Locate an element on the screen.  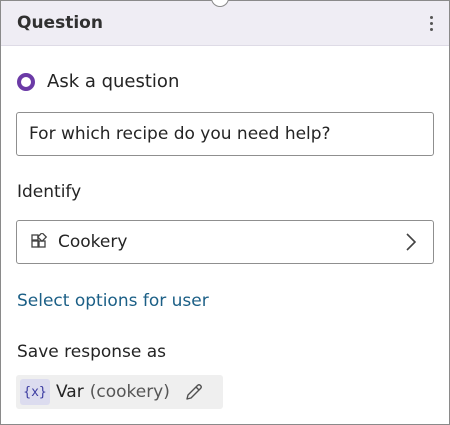
ask-question-row: Ask a question is located at coordinates (98, 81).